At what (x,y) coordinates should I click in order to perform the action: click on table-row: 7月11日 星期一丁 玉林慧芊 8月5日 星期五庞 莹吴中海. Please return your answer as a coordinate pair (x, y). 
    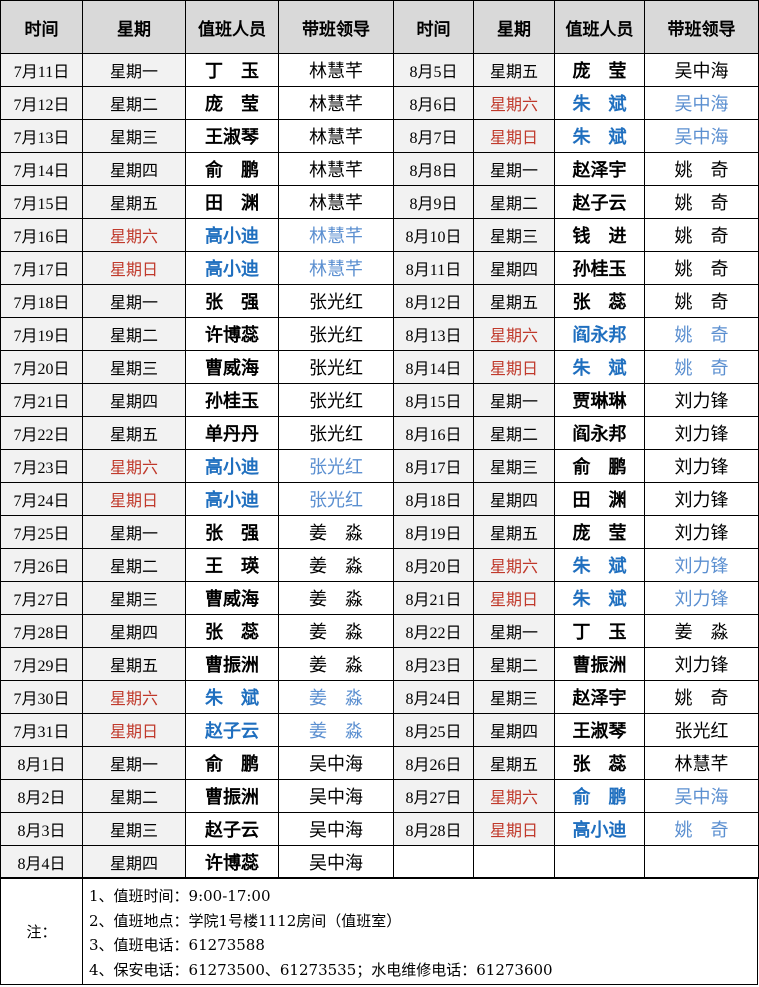
    Looking at the image, I should click on (379, 70).